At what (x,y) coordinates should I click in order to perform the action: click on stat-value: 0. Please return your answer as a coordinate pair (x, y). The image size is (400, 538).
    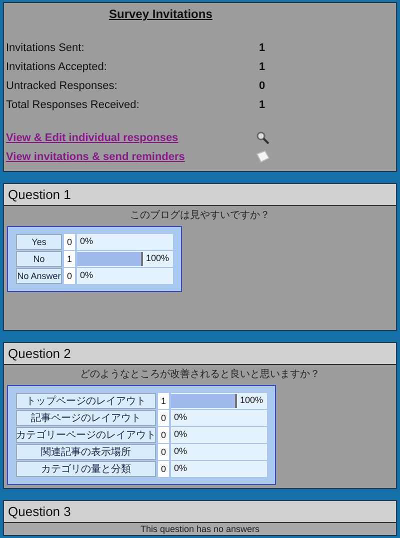
    Looking at the image, I should click on (262, 86).